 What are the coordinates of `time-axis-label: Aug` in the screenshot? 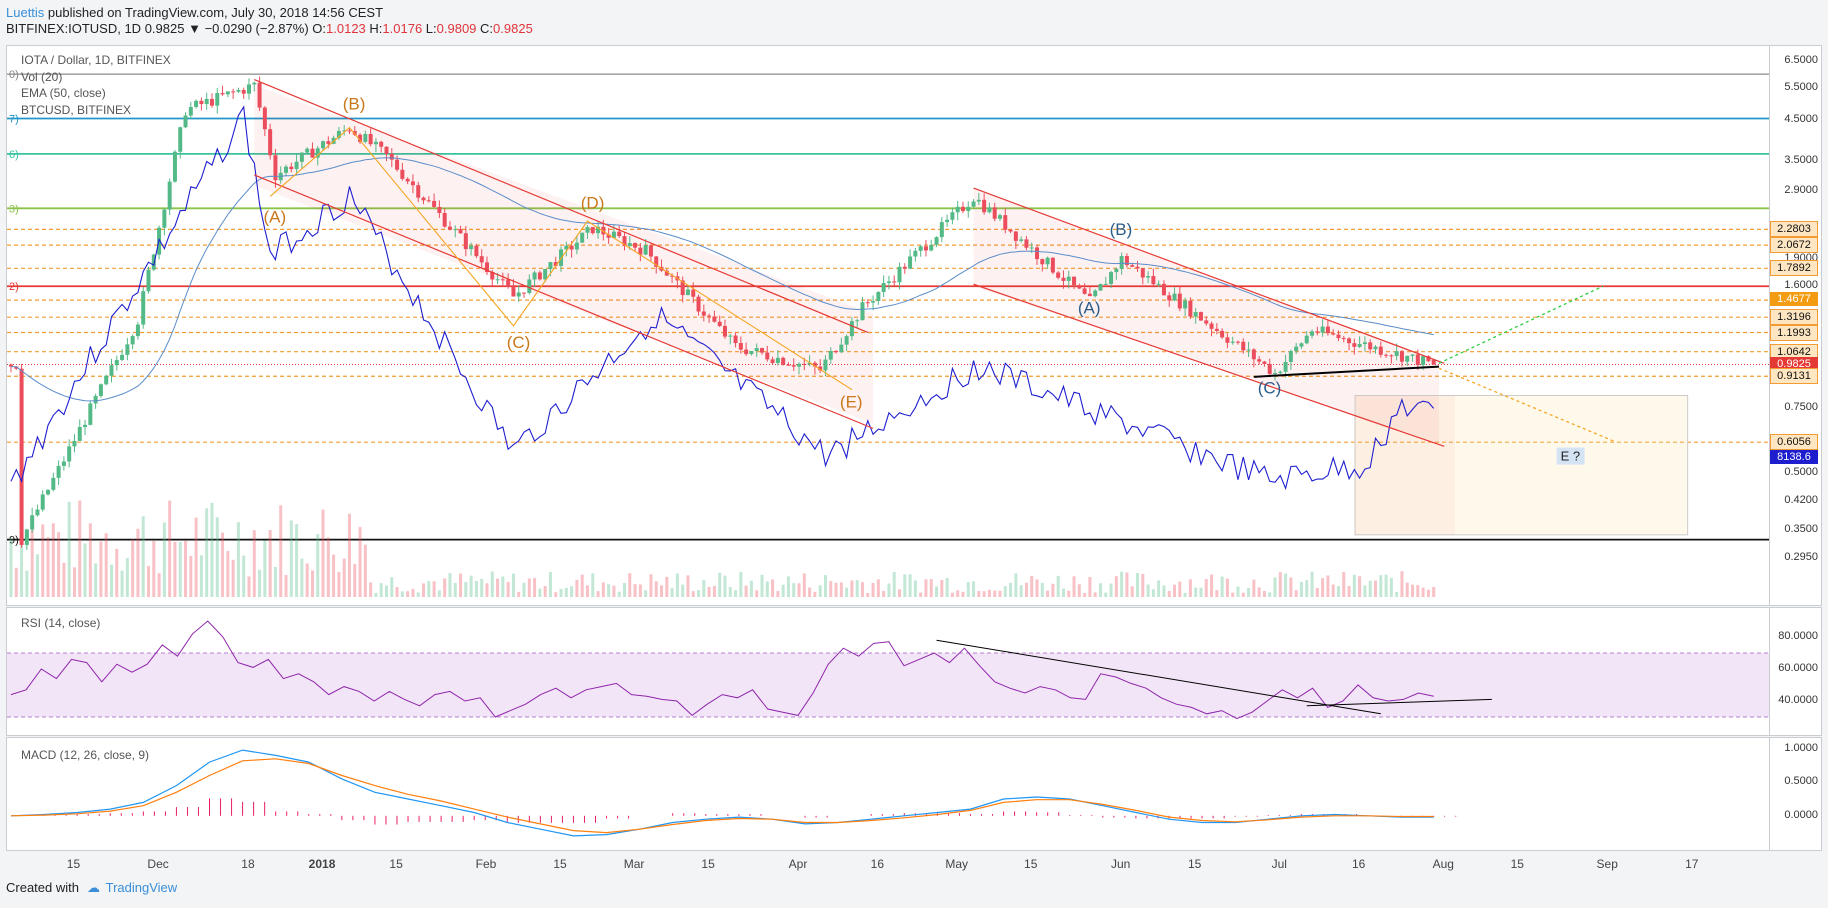 It's located at (1443, 864).